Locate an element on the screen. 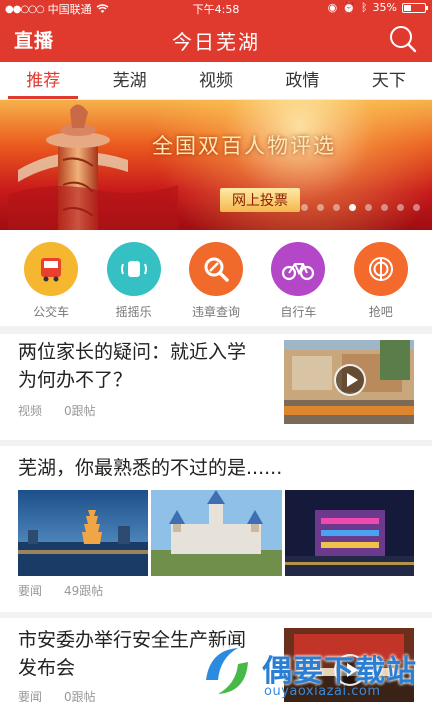 This screenshot has height=702, width=432. bluetooth-icon: ᛒ is located at coordinates (364, 7).